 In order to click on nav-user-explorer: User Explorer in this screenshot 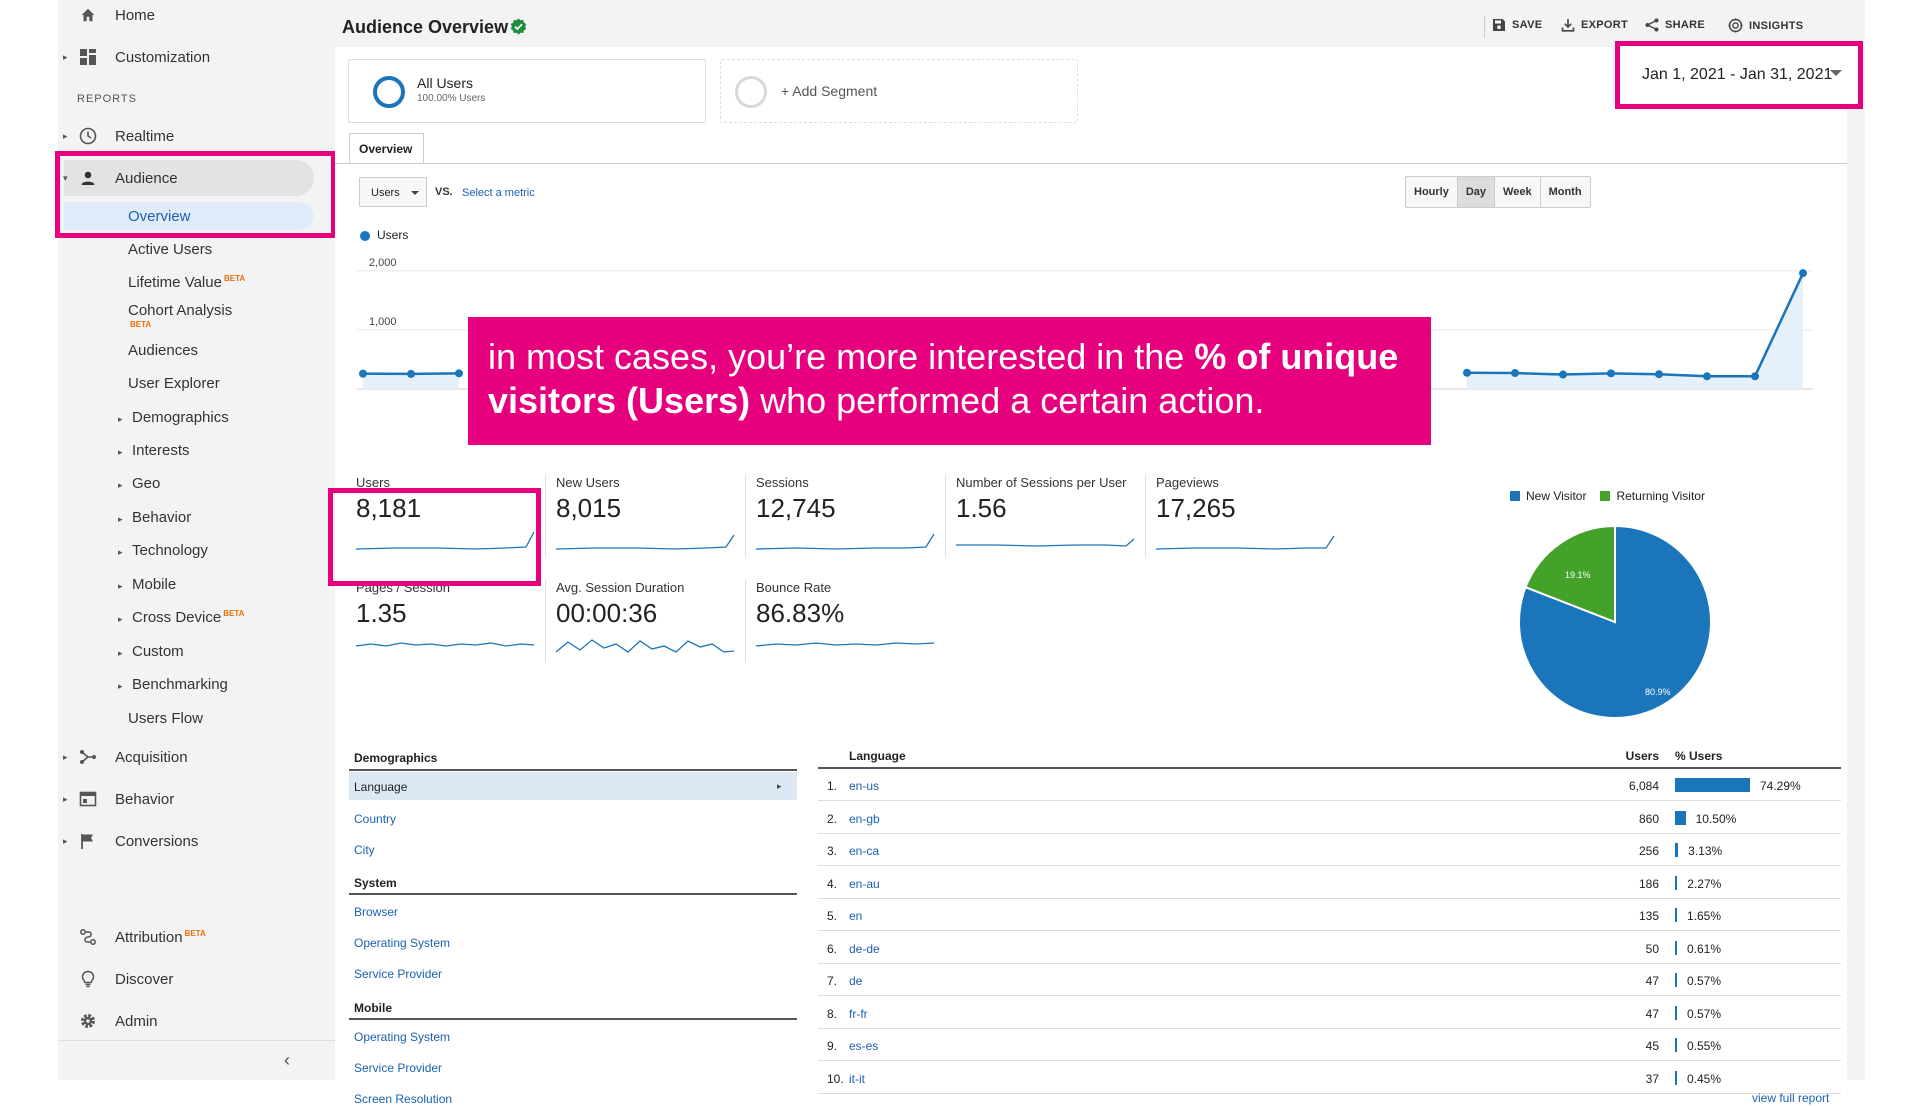, I will do `click(174, 383)`.